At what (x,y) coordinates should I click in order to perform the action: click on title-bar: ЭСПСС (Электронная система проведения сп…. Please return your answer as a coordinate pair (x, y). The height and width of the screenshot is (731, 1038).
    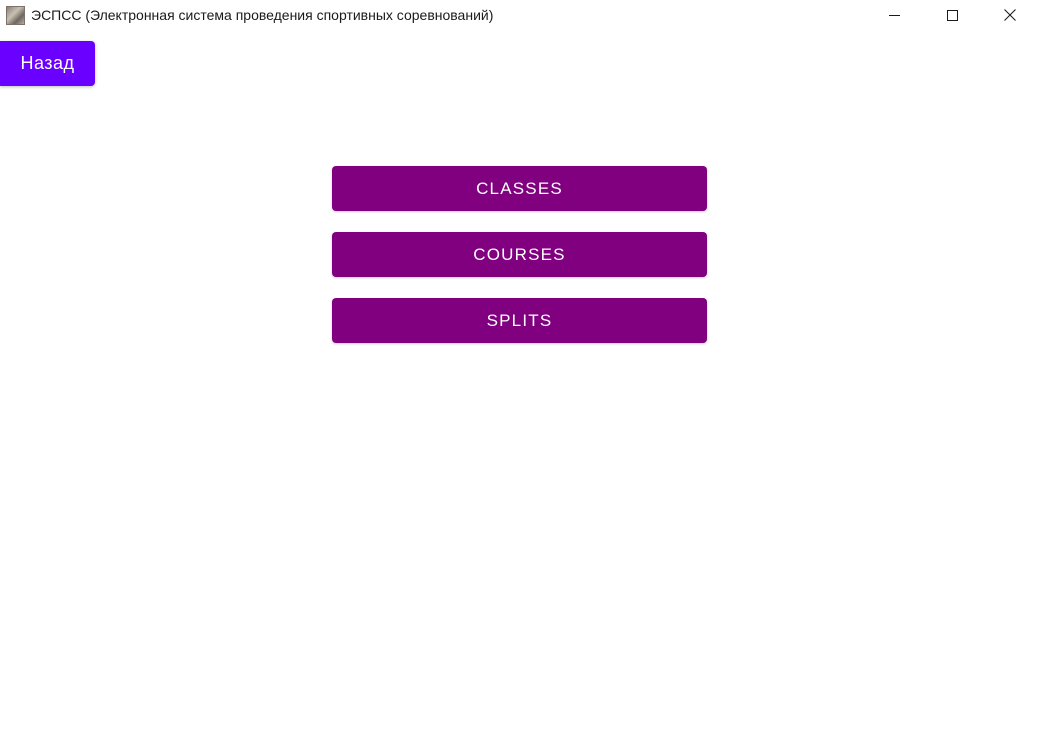
    Looking at the image, I should click on (519, 15).